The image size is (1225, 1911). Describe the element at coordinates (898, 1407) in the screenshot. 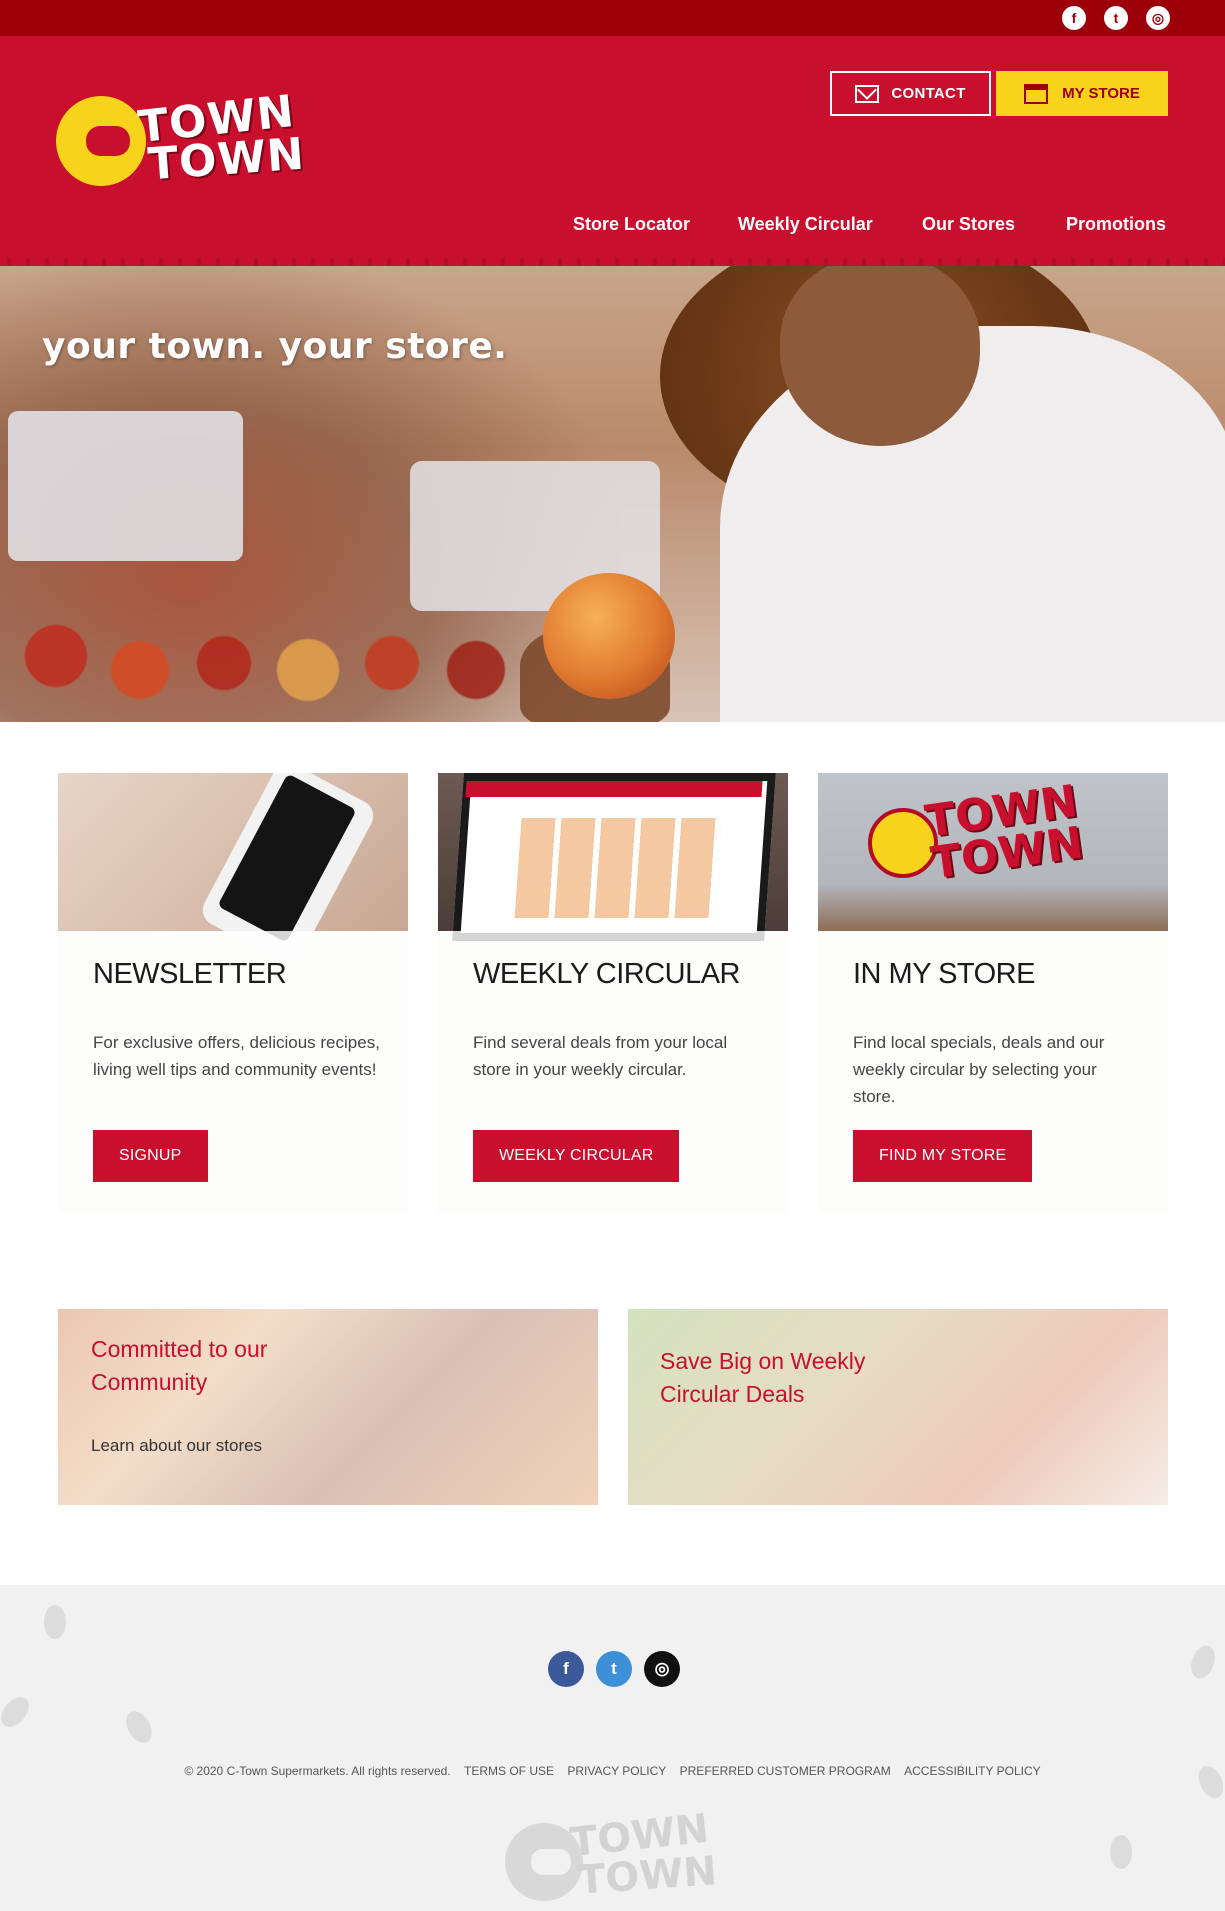

I see `weekly-deals-promo-tile: Save Big on Weekly Circular Deals` at that location.